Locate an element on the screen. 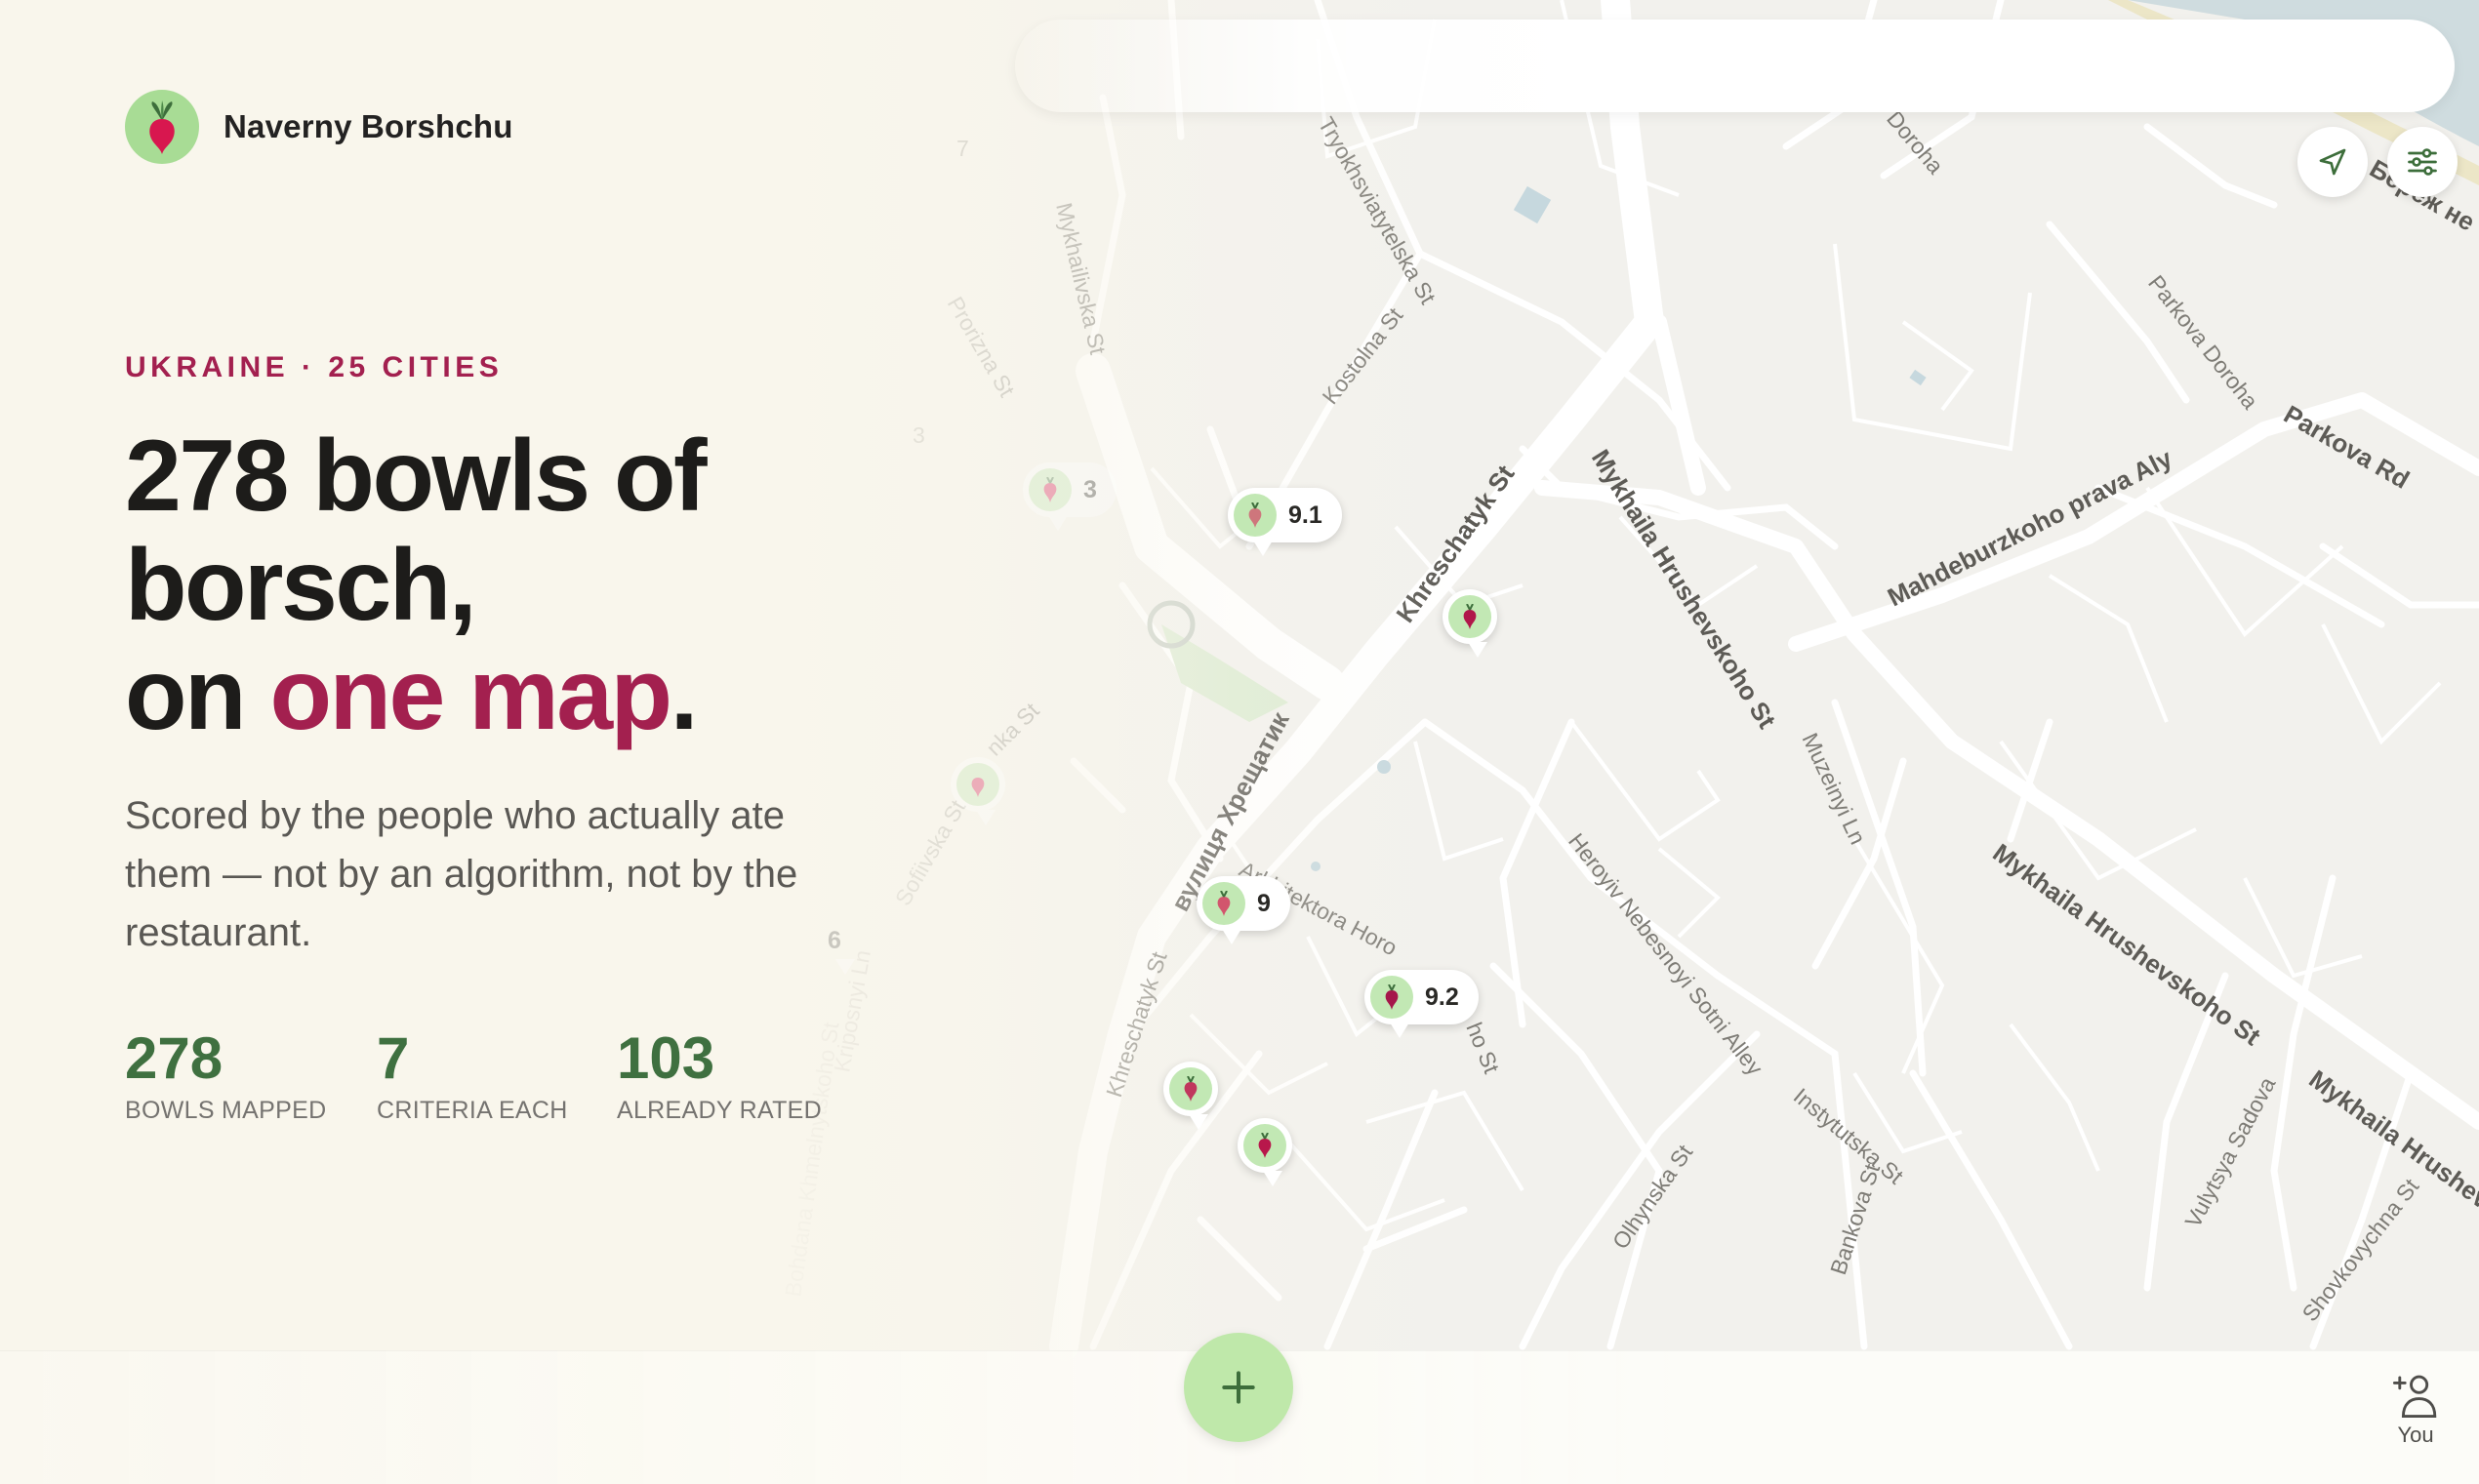 This screenshot has width=2479, height=1484. sliders-icon is located at coordinates (2422, 162).